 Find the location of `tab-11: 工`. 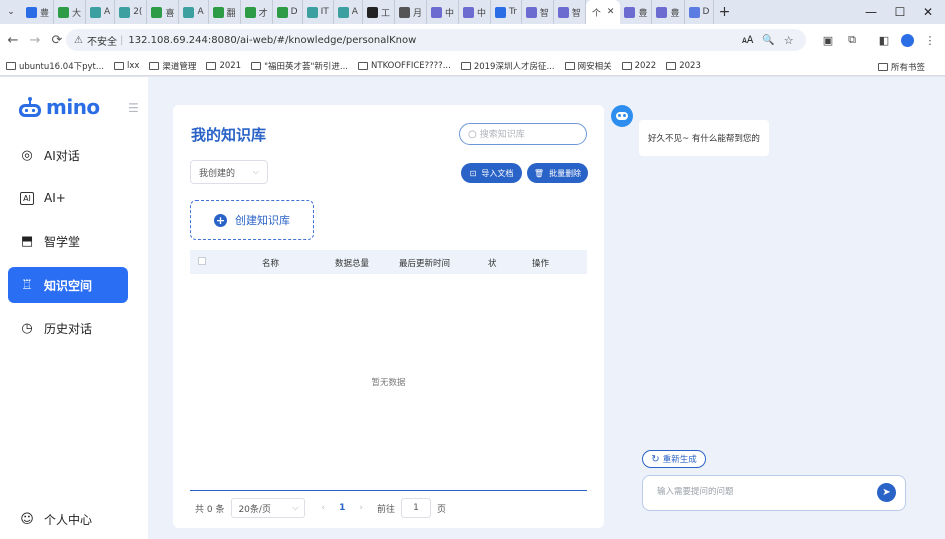

tab-11: 工 is located at coordinates (379, 12).